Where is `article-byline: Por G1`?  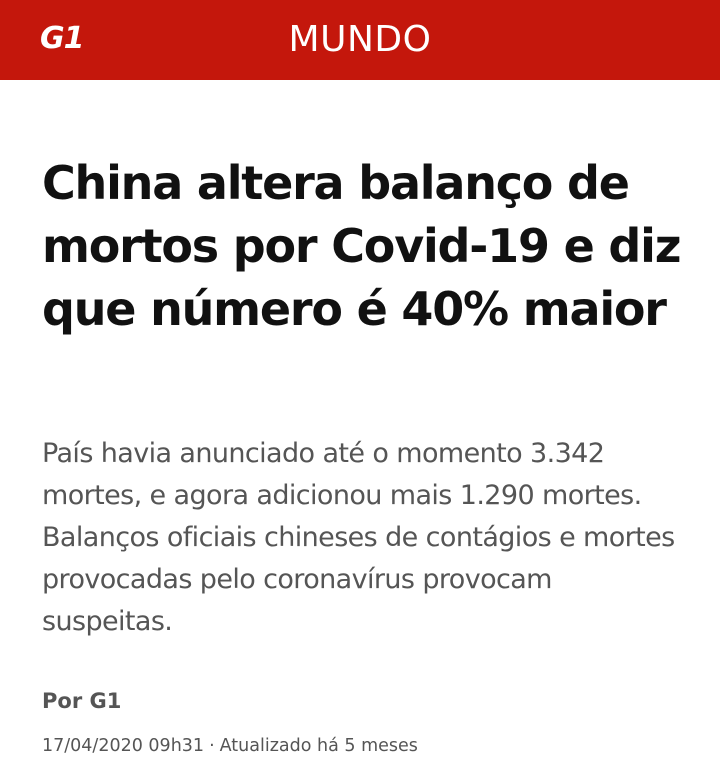 article-byline: Por G1 is located at coordinates (82, 701).